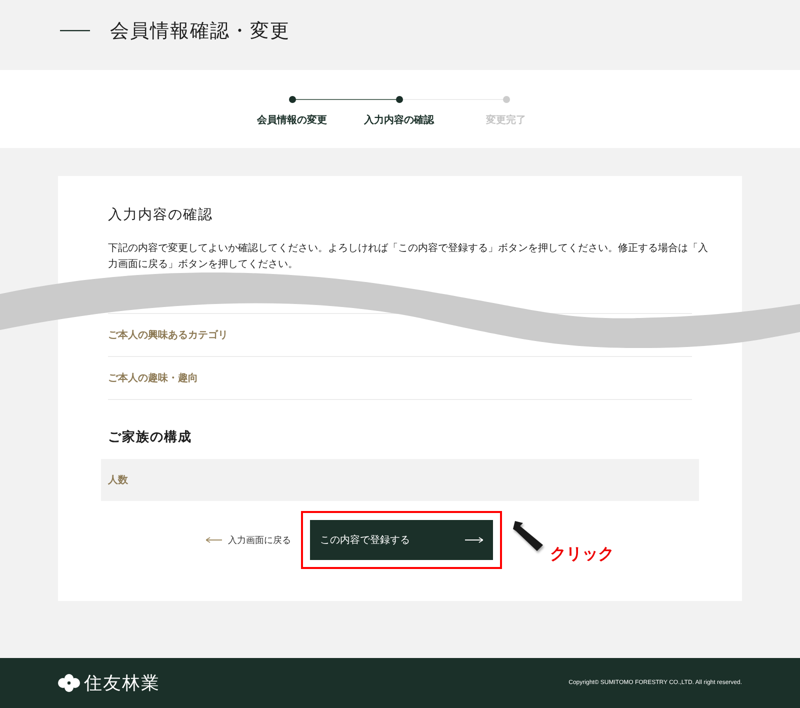 This screenshot has width=800, height=708. Describe the element at coordinates (118, 480) in the screenshot. I see `field-label: 人数` at that location.